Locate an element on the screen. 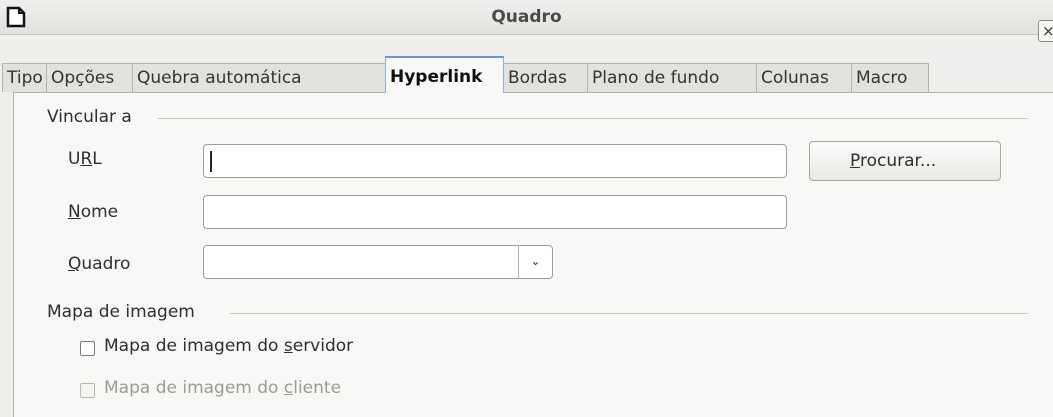 The image size is (1053, 417). window-title: Quadro is located at coordinates (526, 17).